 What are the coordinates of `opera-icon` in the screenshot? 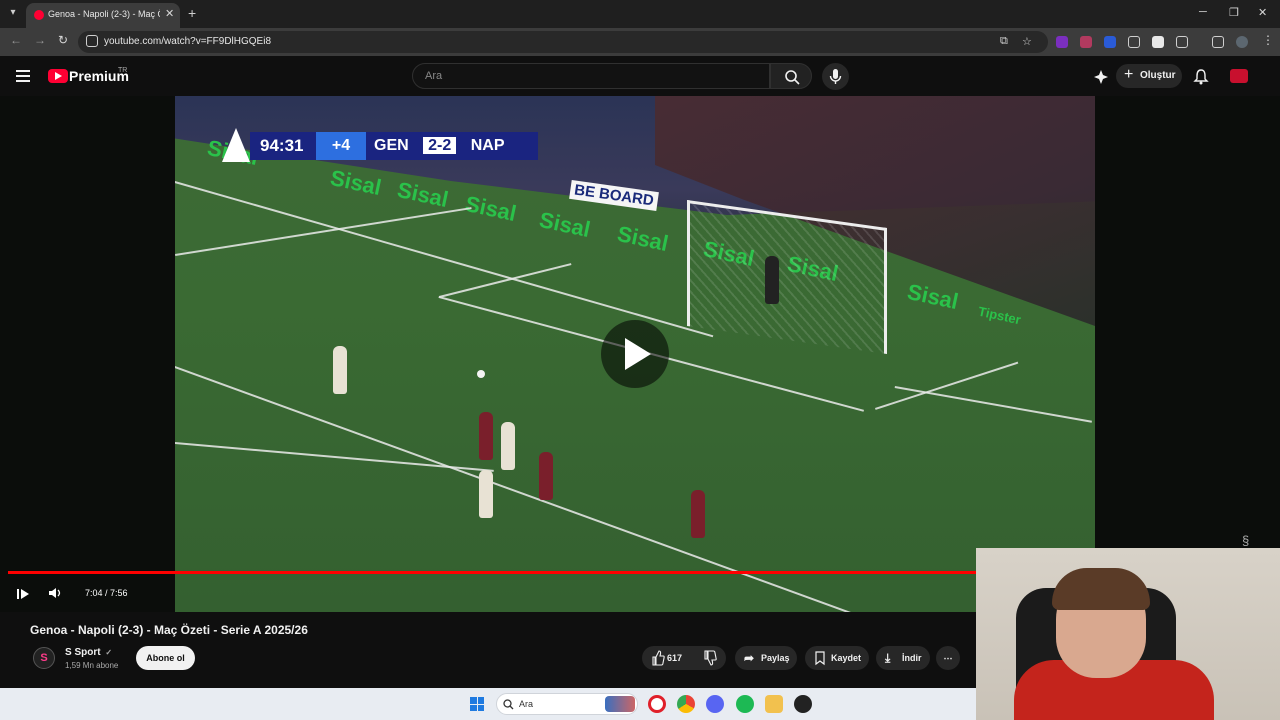 It's located at (657, 704).